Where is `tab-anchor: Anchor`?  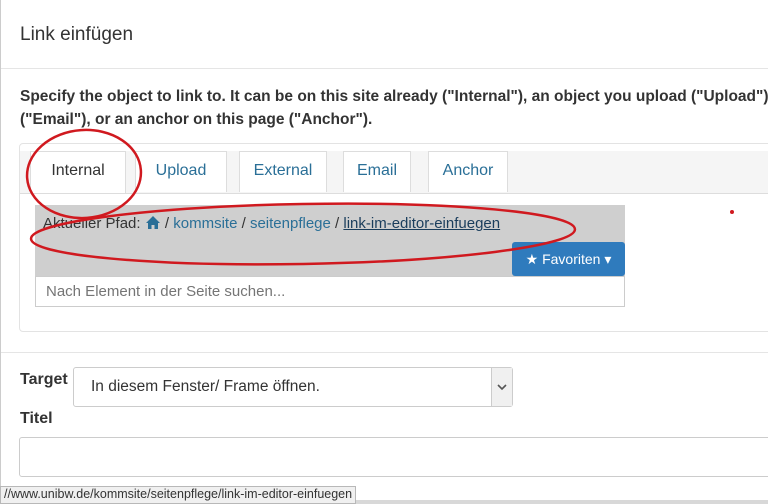 tab-anchor: Anchor is located at coordinates (468, 171).